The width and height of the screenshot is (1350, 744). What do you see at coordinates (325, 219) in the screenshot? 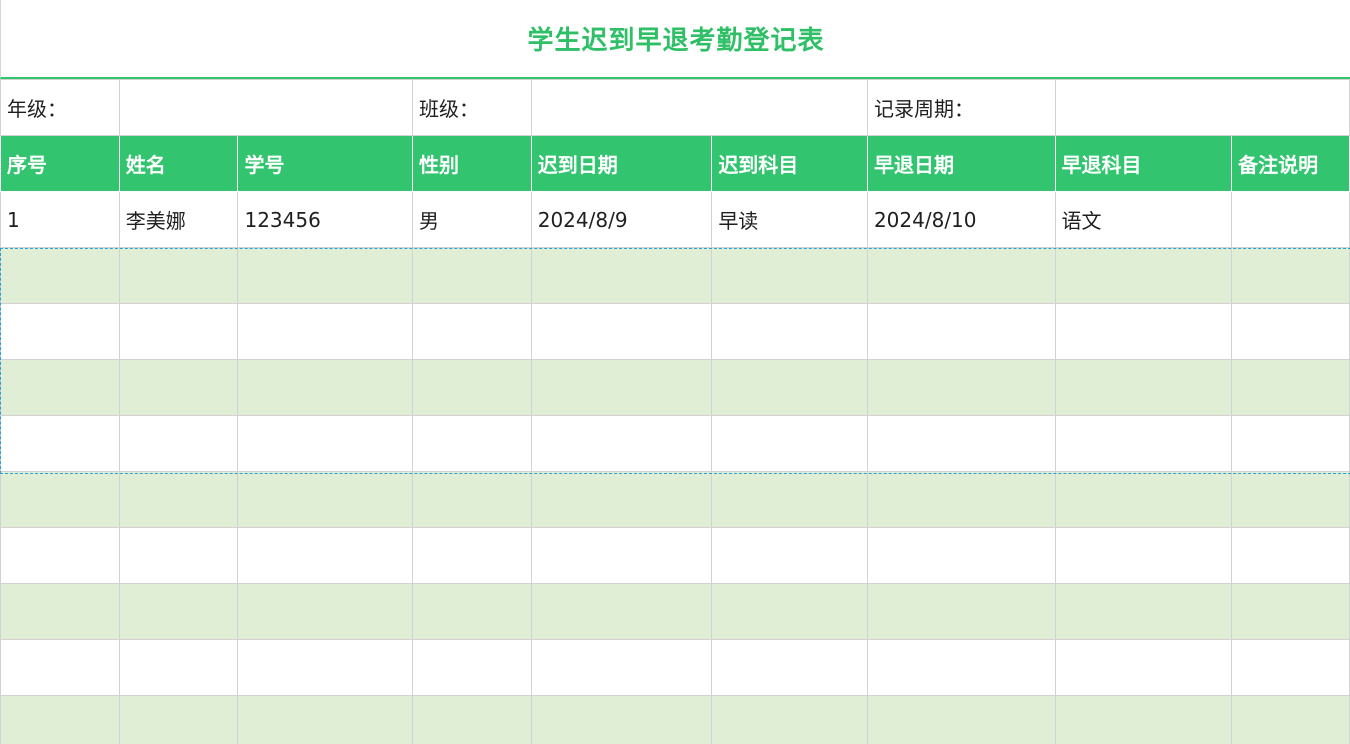
I see `cell-student-id: 123456` at bounding box center [325, 219].